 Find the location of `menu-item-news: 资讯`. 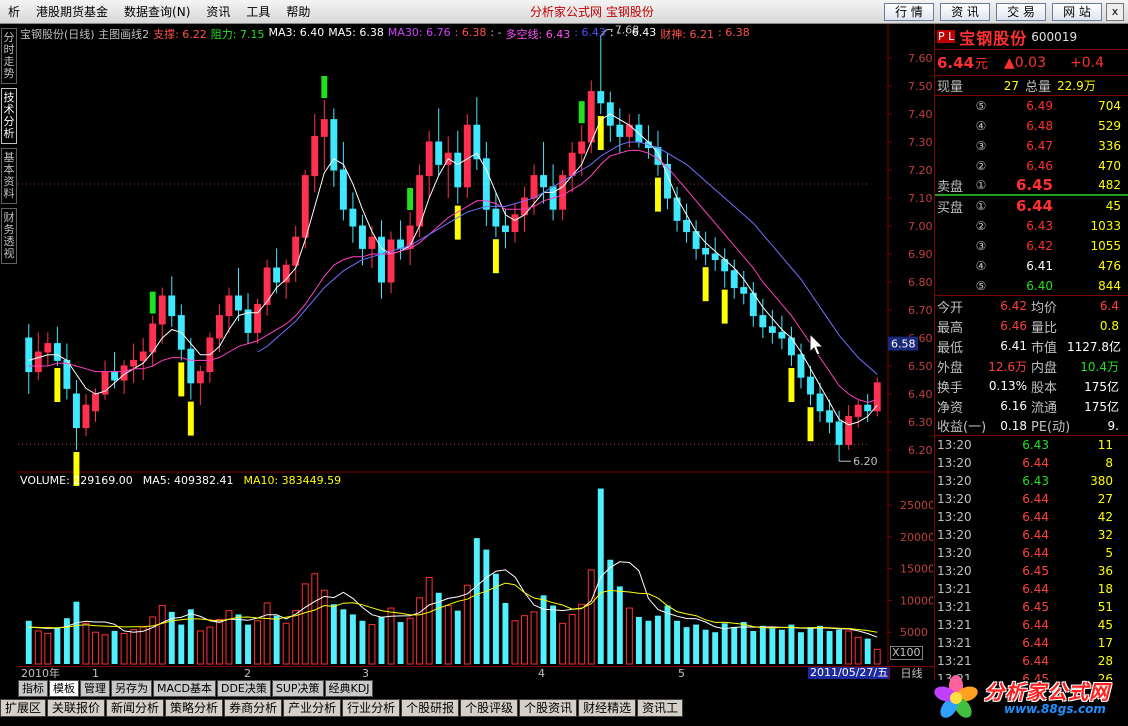

menu-item-news: 资讯 is located at coordinates (218, 12).